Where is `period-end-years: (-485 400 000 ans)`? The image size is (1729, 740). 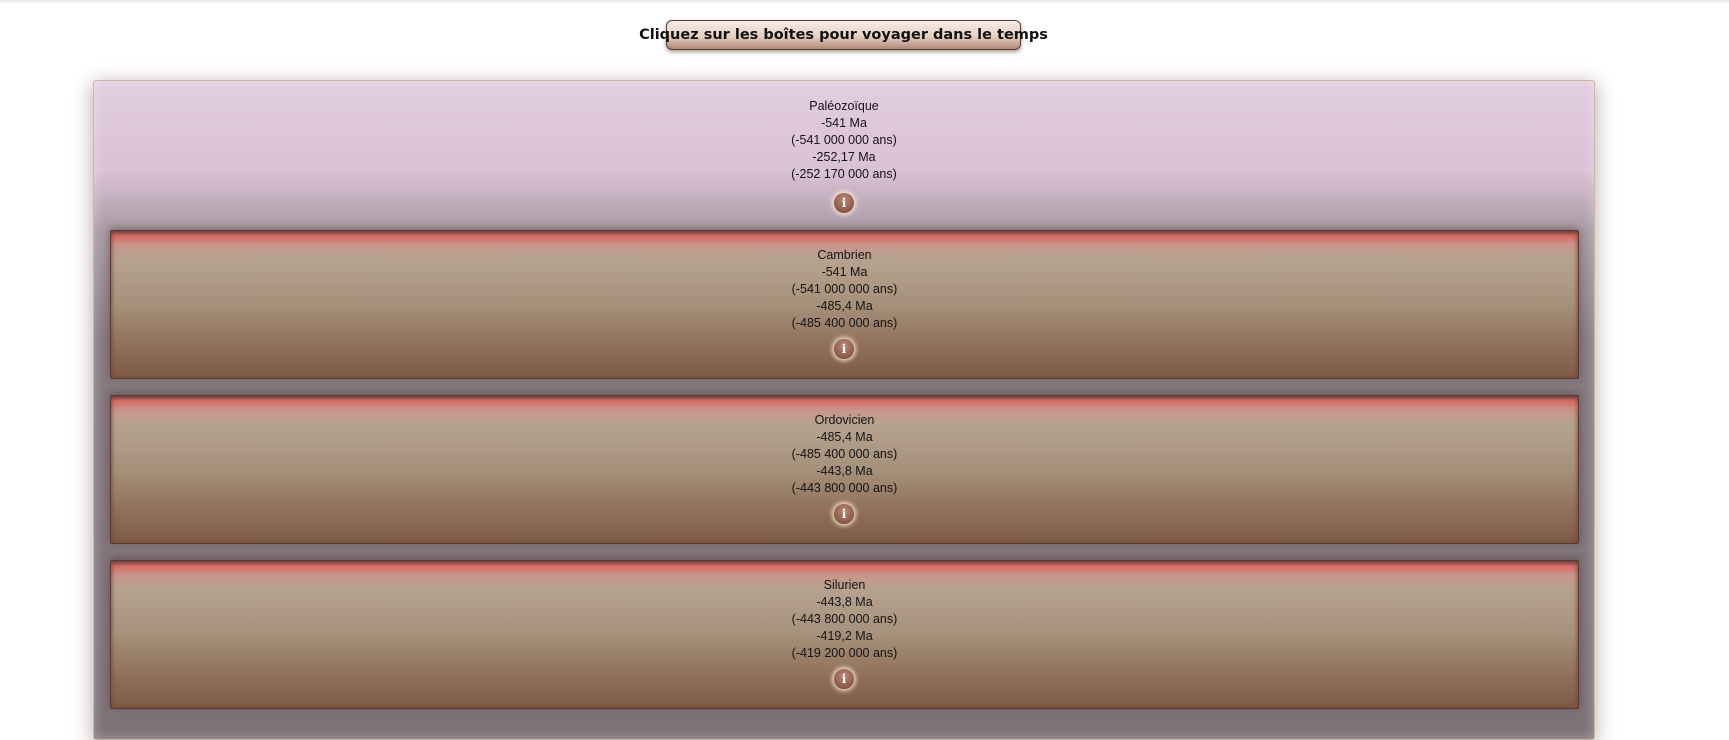
period-end-years: (-485 400 000 ans) is located at coordinates (844, 323).